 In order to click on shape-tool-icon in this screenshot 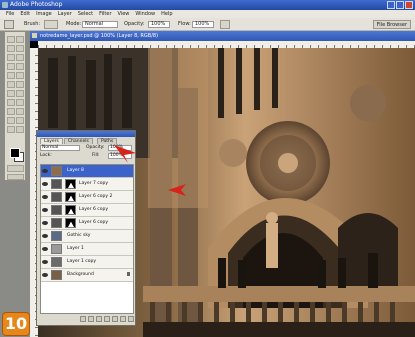, I will do `click(20, 111)`.